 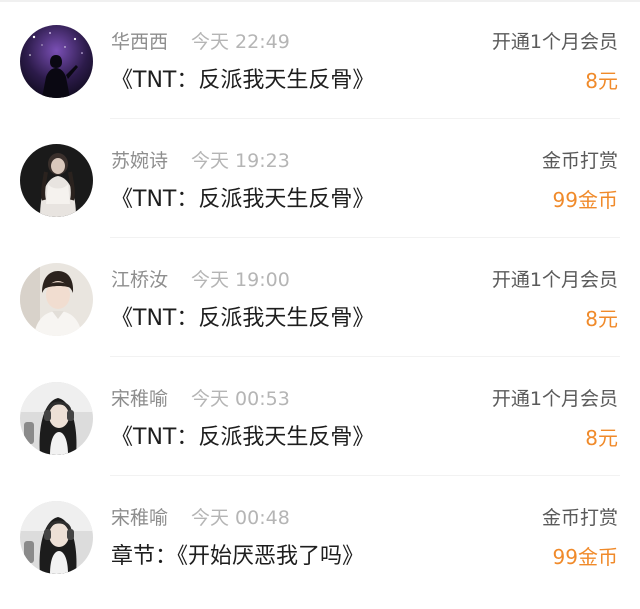 I want to click on chapter-title: 章节：《开始厌恶我了吗》, so click(x=237, y=557).